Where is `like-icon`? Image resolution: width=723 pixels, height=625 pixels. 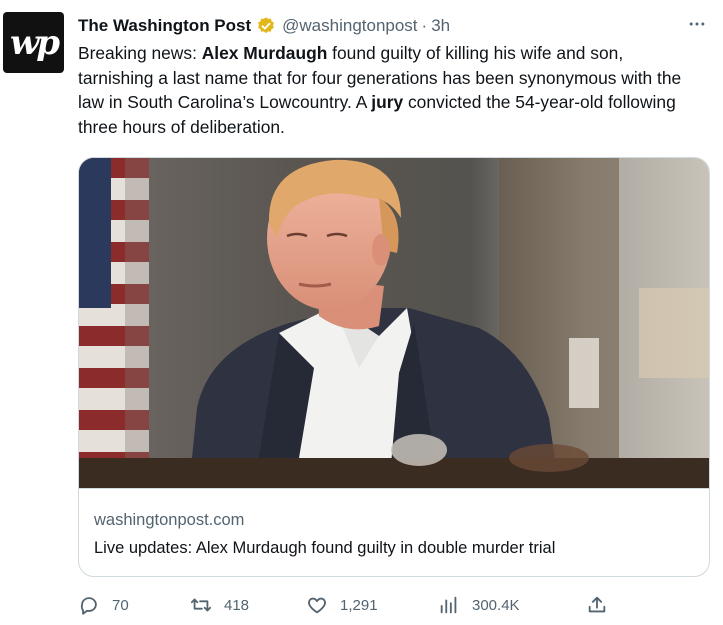
like-icon is located at coordinates (317, 605).